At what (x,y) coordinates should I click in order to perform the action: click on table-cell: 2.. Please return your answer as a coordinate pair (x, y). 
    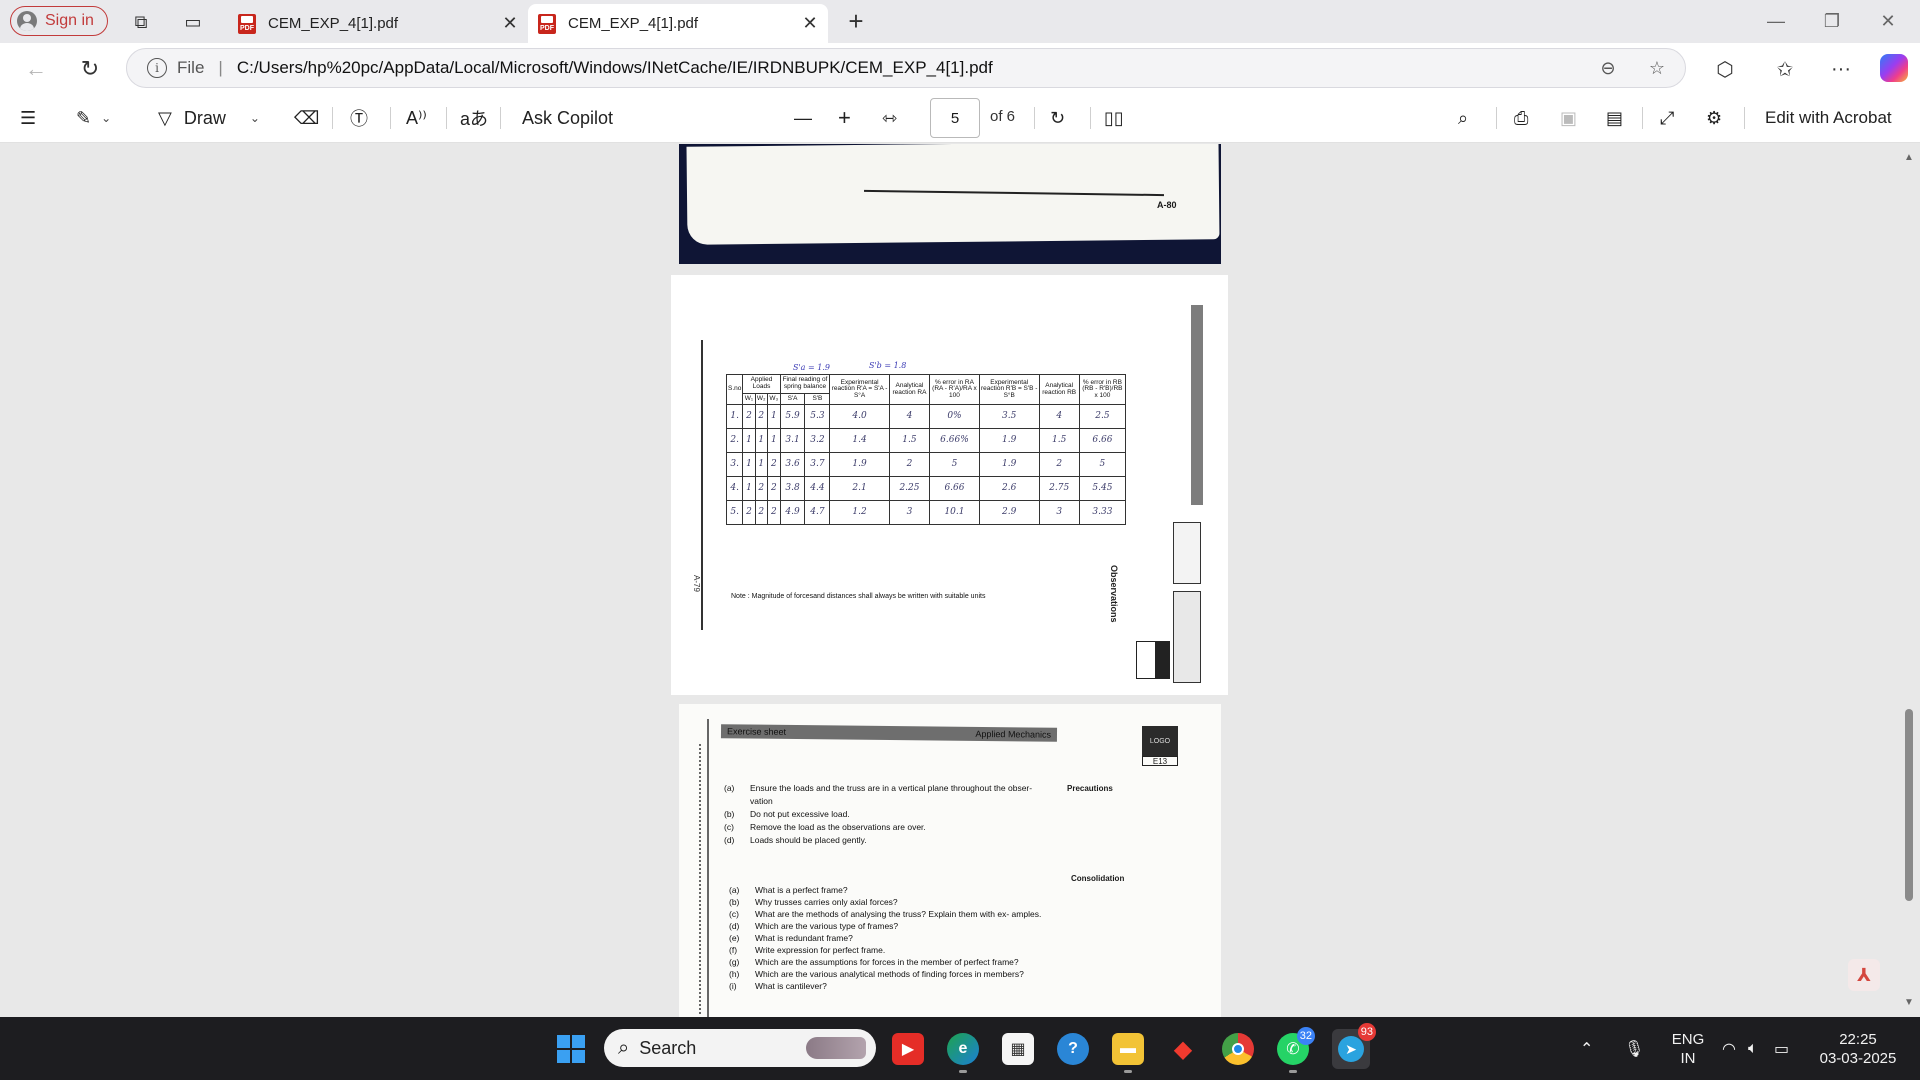
    Looking at the image, I should click on (734, 441).